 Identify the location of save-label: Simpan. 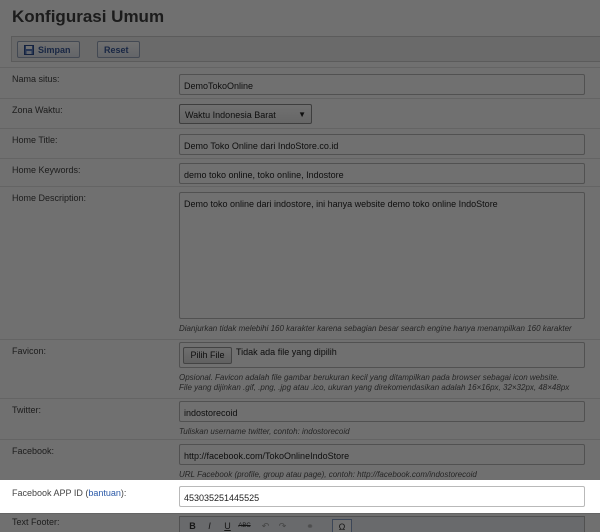
(54, 49).